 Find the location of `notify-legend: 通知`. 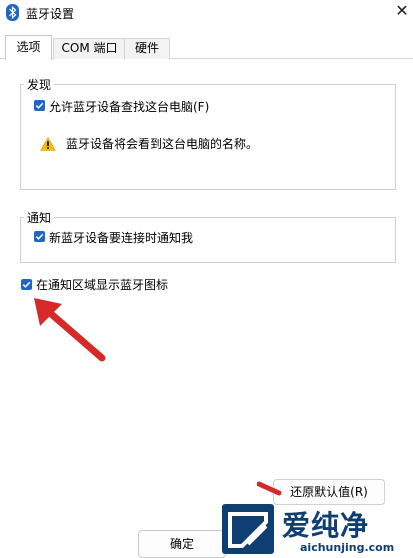

notify-legend: 通知 is located at coordinates (39, 217).